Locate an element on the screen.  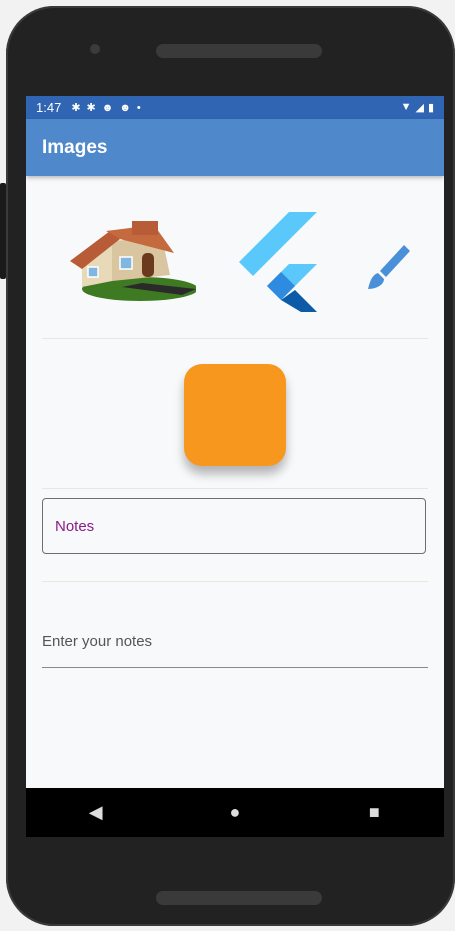
side-button is located at coordinates (3, 231).